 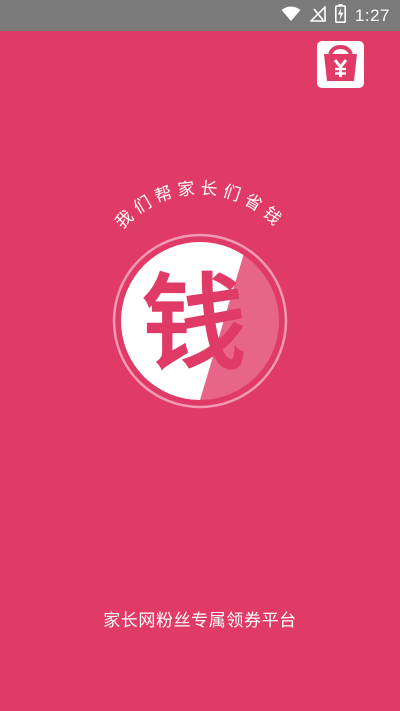 What do you see at coordinates (317, 15) in the screenshot?
I see `no-signal-icon` at bounding box center [317, 15].